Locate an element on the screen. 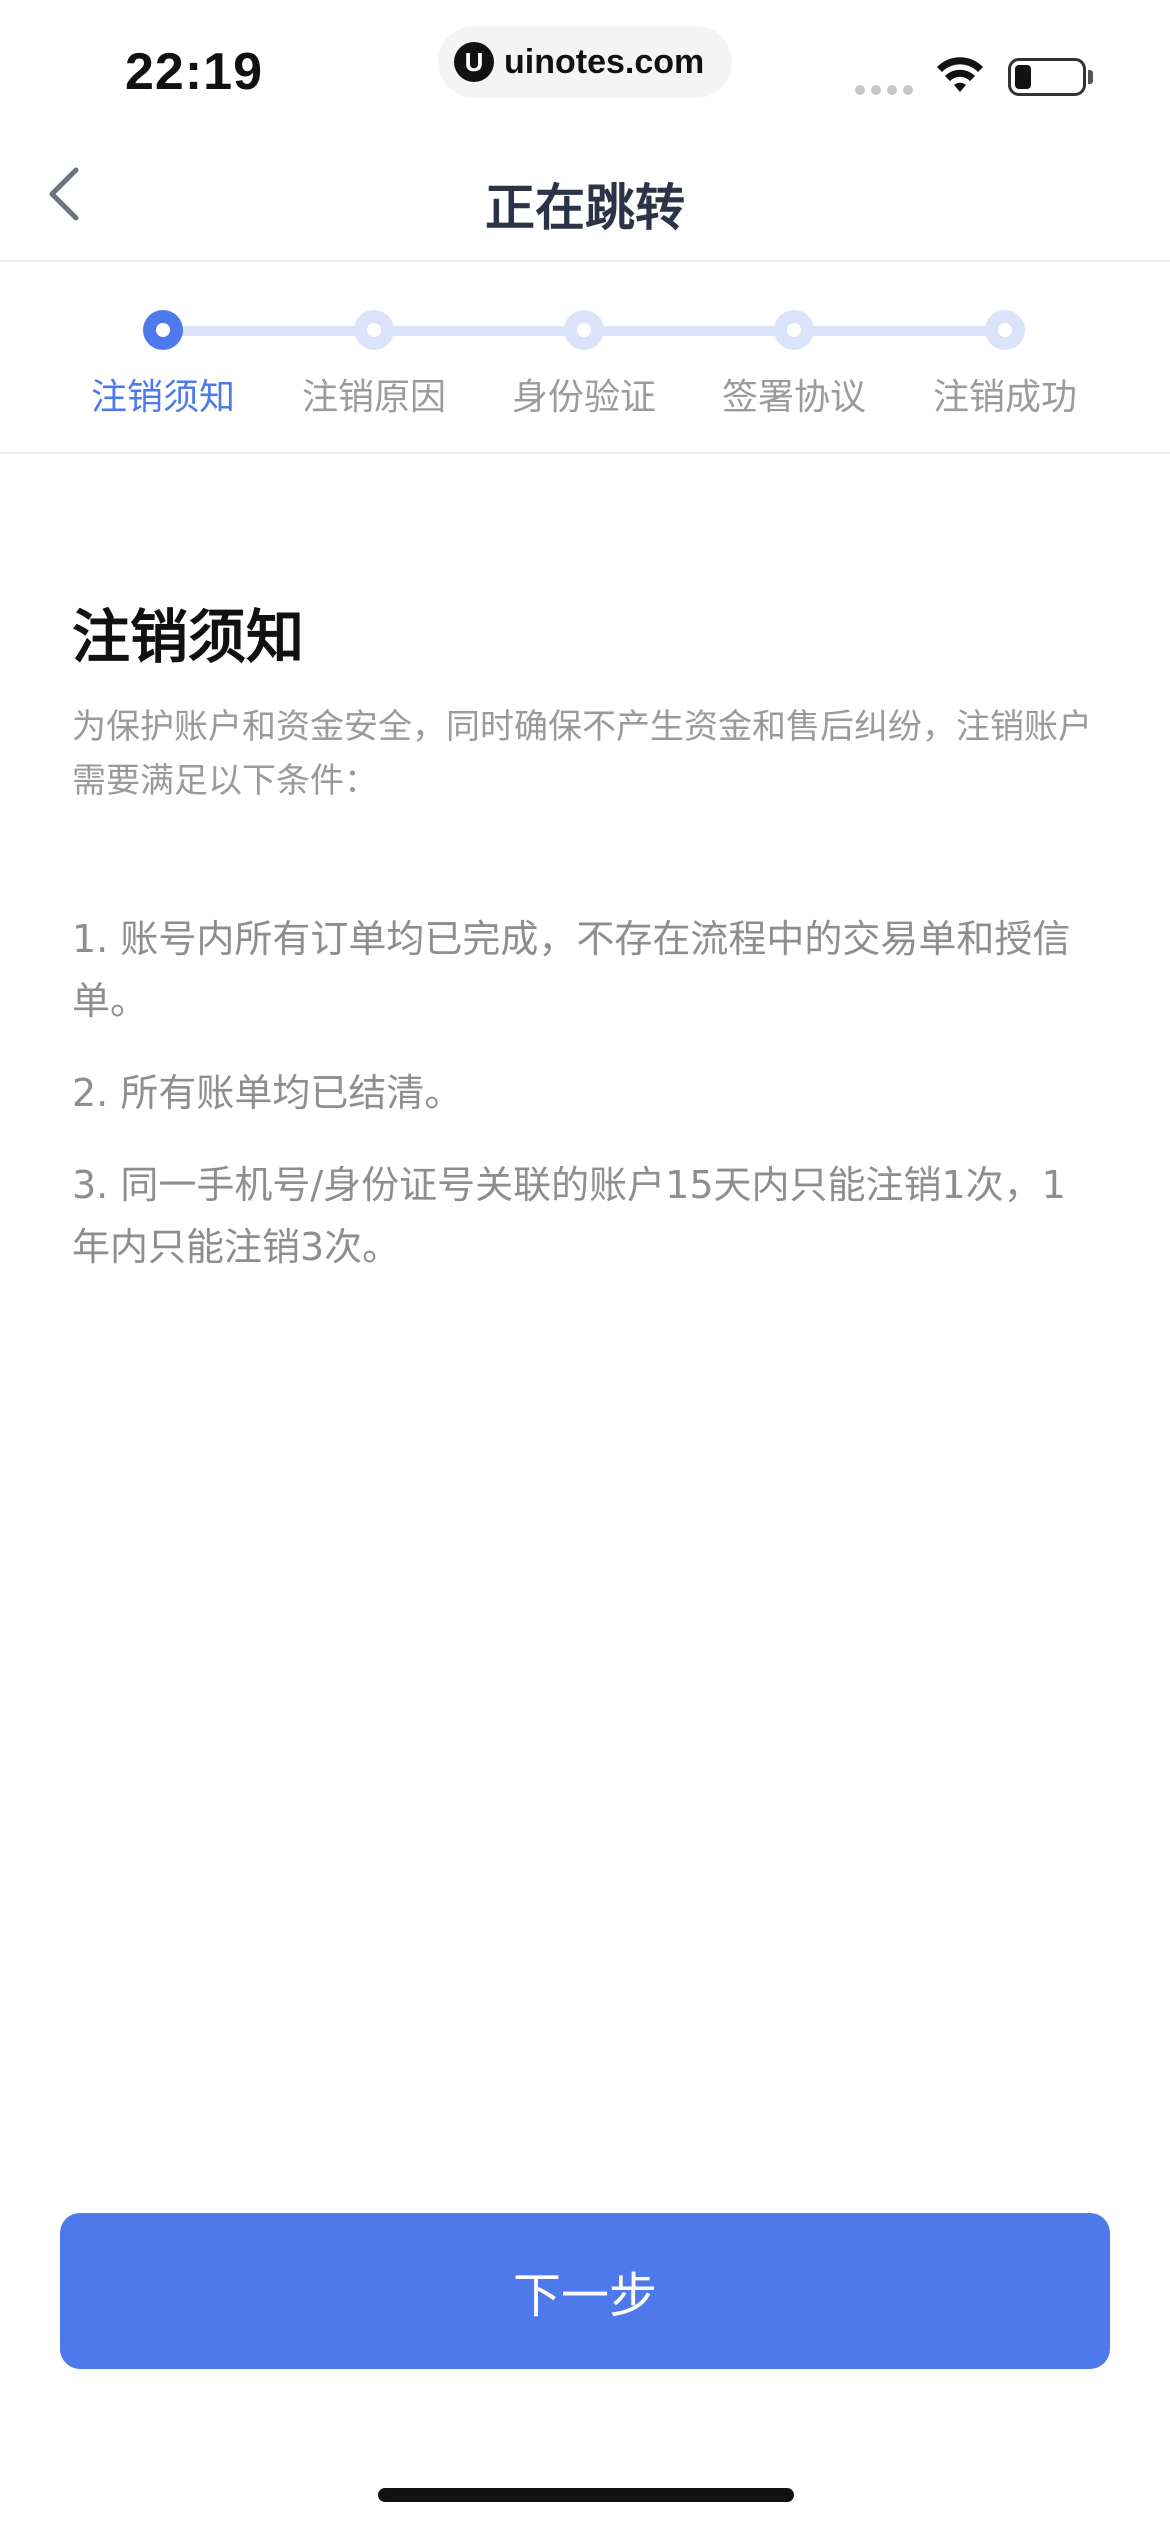 The height and width of the screenshot is (2532, 1170). step-label: 注销须知 is located at coordinates (162, 397).